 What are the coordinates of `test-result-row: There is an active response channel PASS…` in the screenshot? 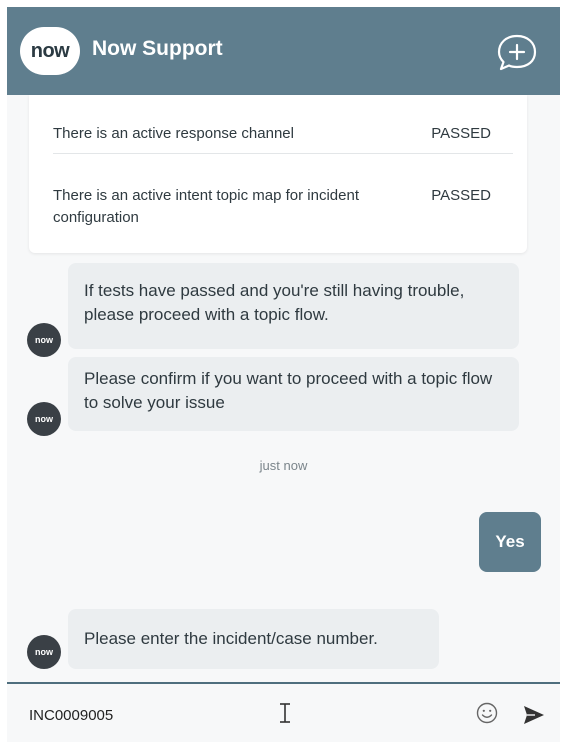 It's located at (283, 138).